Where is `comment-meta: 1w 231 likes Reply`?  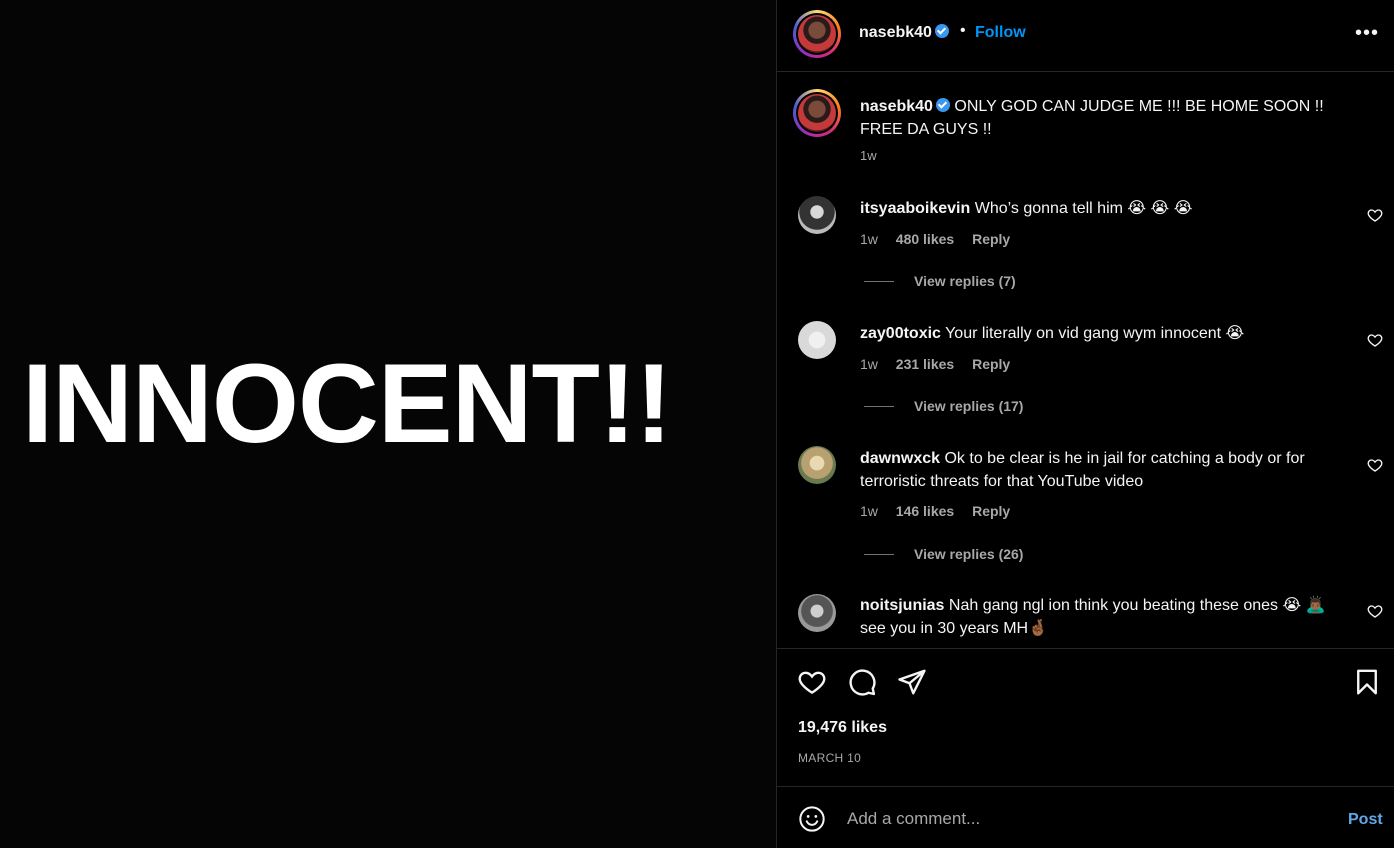
comment-meta: 1w 231 likes Reply is located at coordinates (942, 364).